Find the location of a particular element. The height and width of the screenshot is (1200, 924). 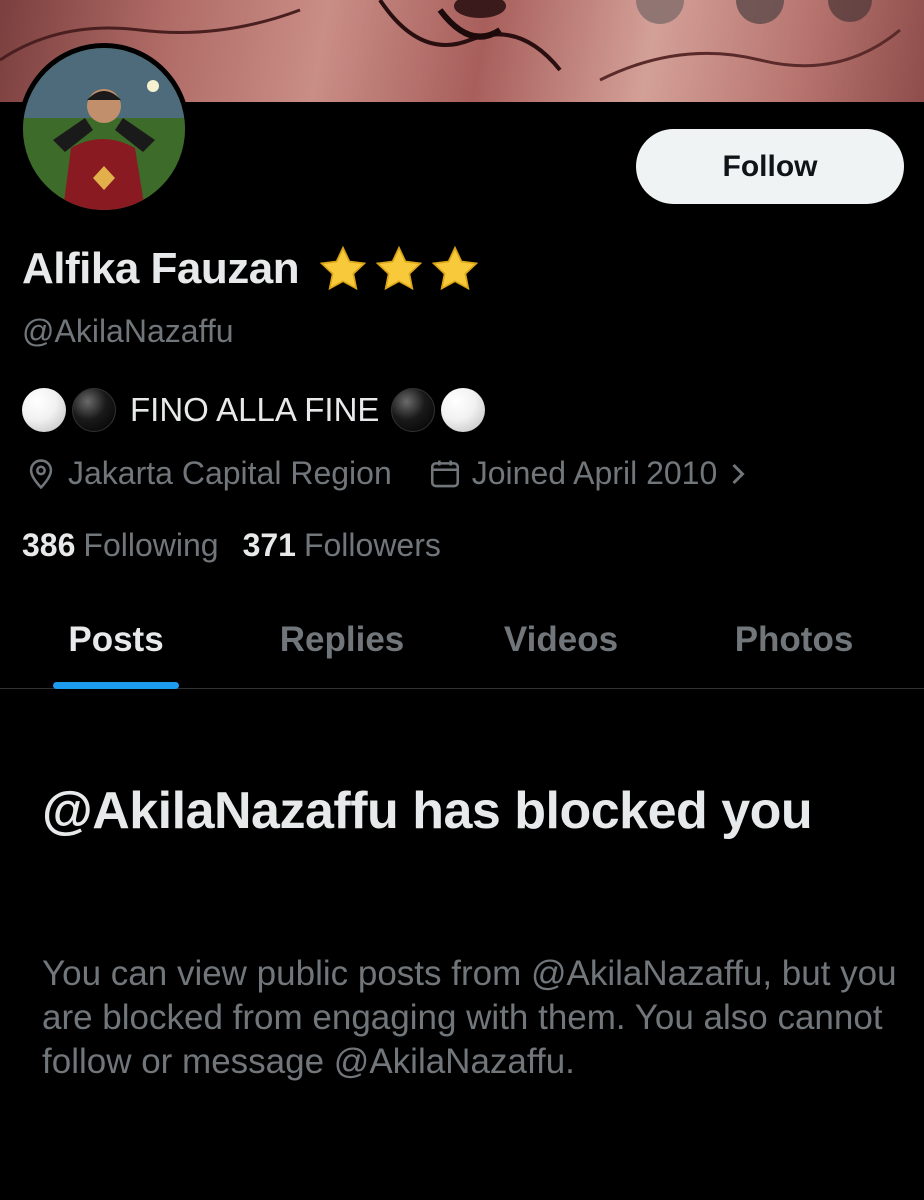

display-name: Alfika Fauzan is located at coordinates (161, 268).